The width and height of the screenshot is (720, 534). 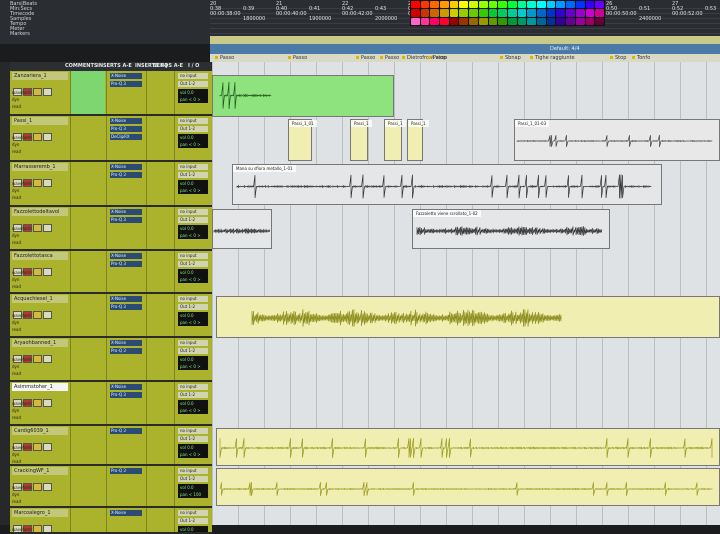 I want to click on track-name: Acquachiesel_1, so click(x=40, y=299).